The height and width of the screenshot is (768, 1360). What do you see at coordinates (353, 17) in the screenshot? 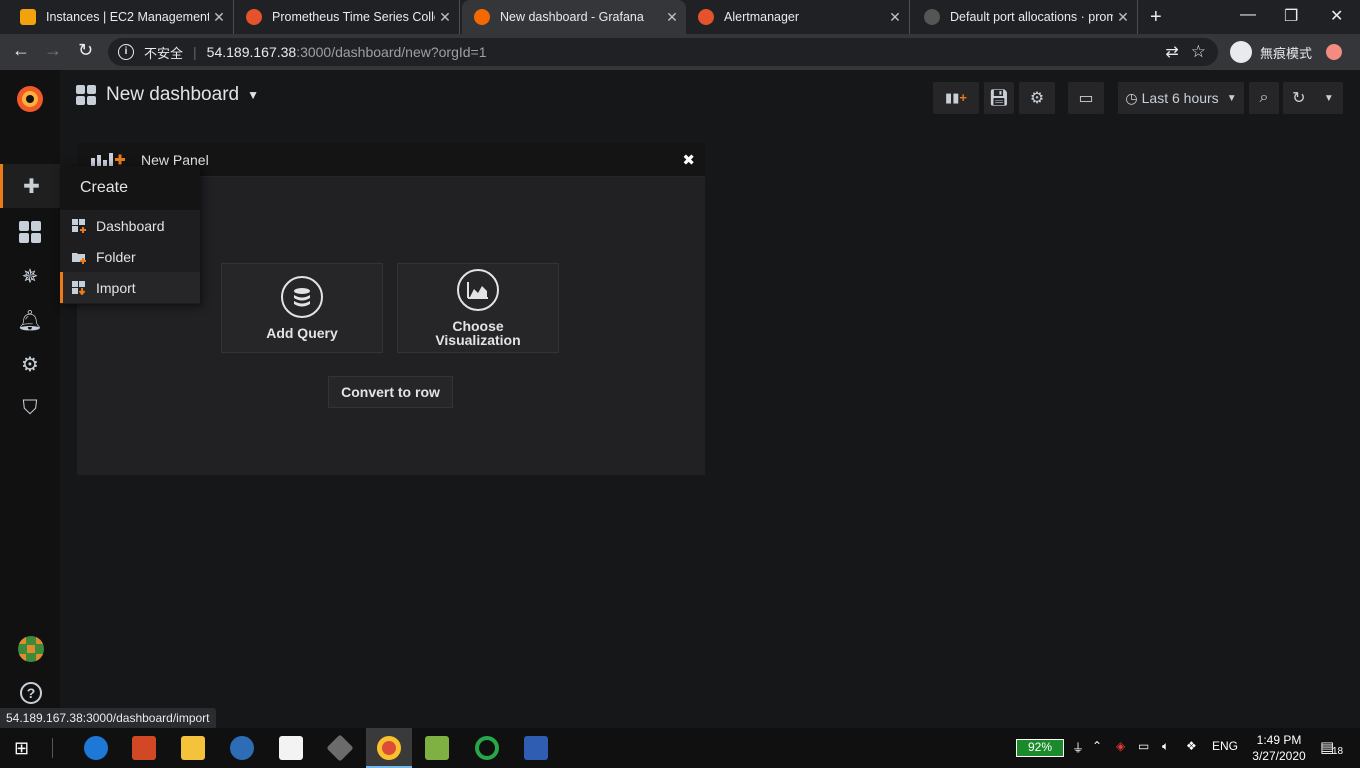
I see `tab-title: Prometheus Time Series Collection` at bounding box center [353, 17].